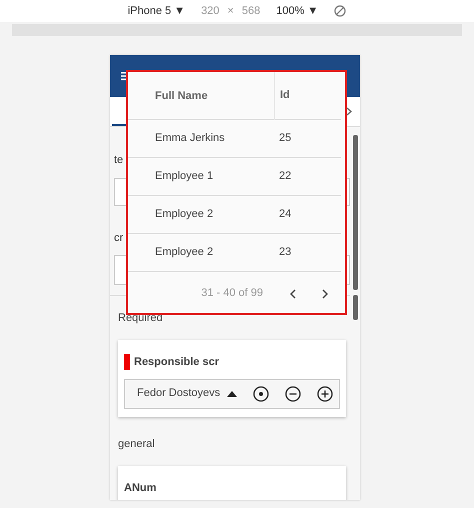 This screenshot has height=508, width=474. What do you see at coordinates (285, 252) in the screenshot?
I see `table-cell-text: 23` at bounding box center [285, 252].